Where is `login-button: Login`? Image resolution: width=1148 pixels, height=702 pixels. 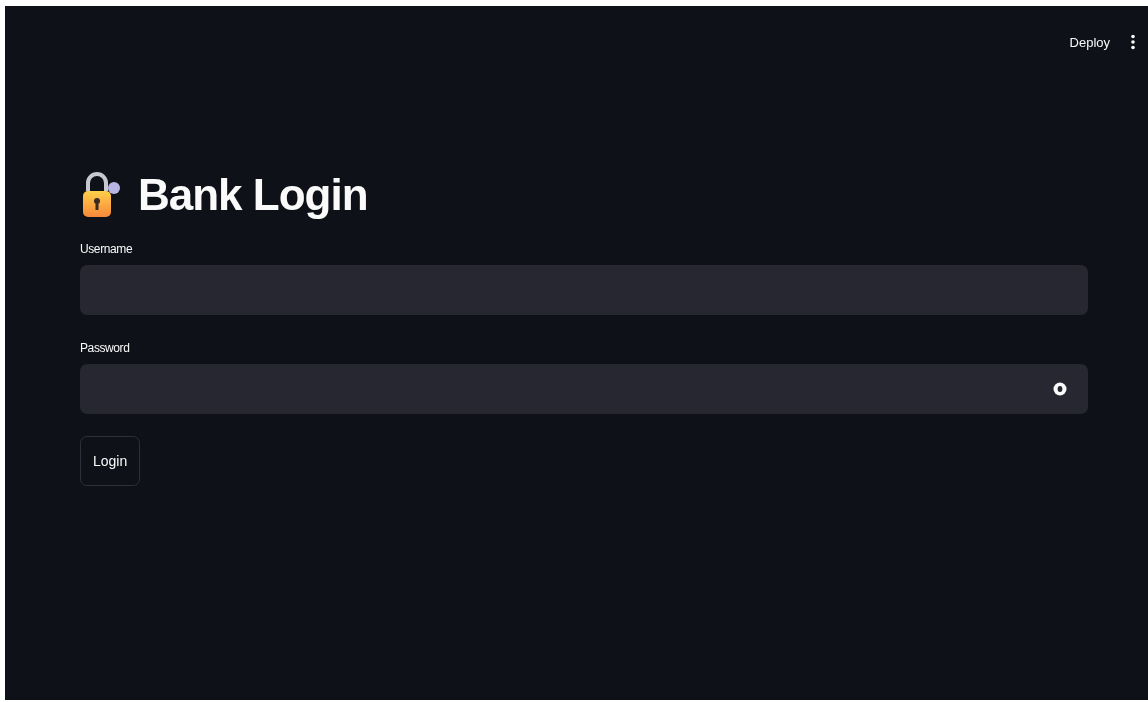
login-button: Login is located at coordinates (110, 461).